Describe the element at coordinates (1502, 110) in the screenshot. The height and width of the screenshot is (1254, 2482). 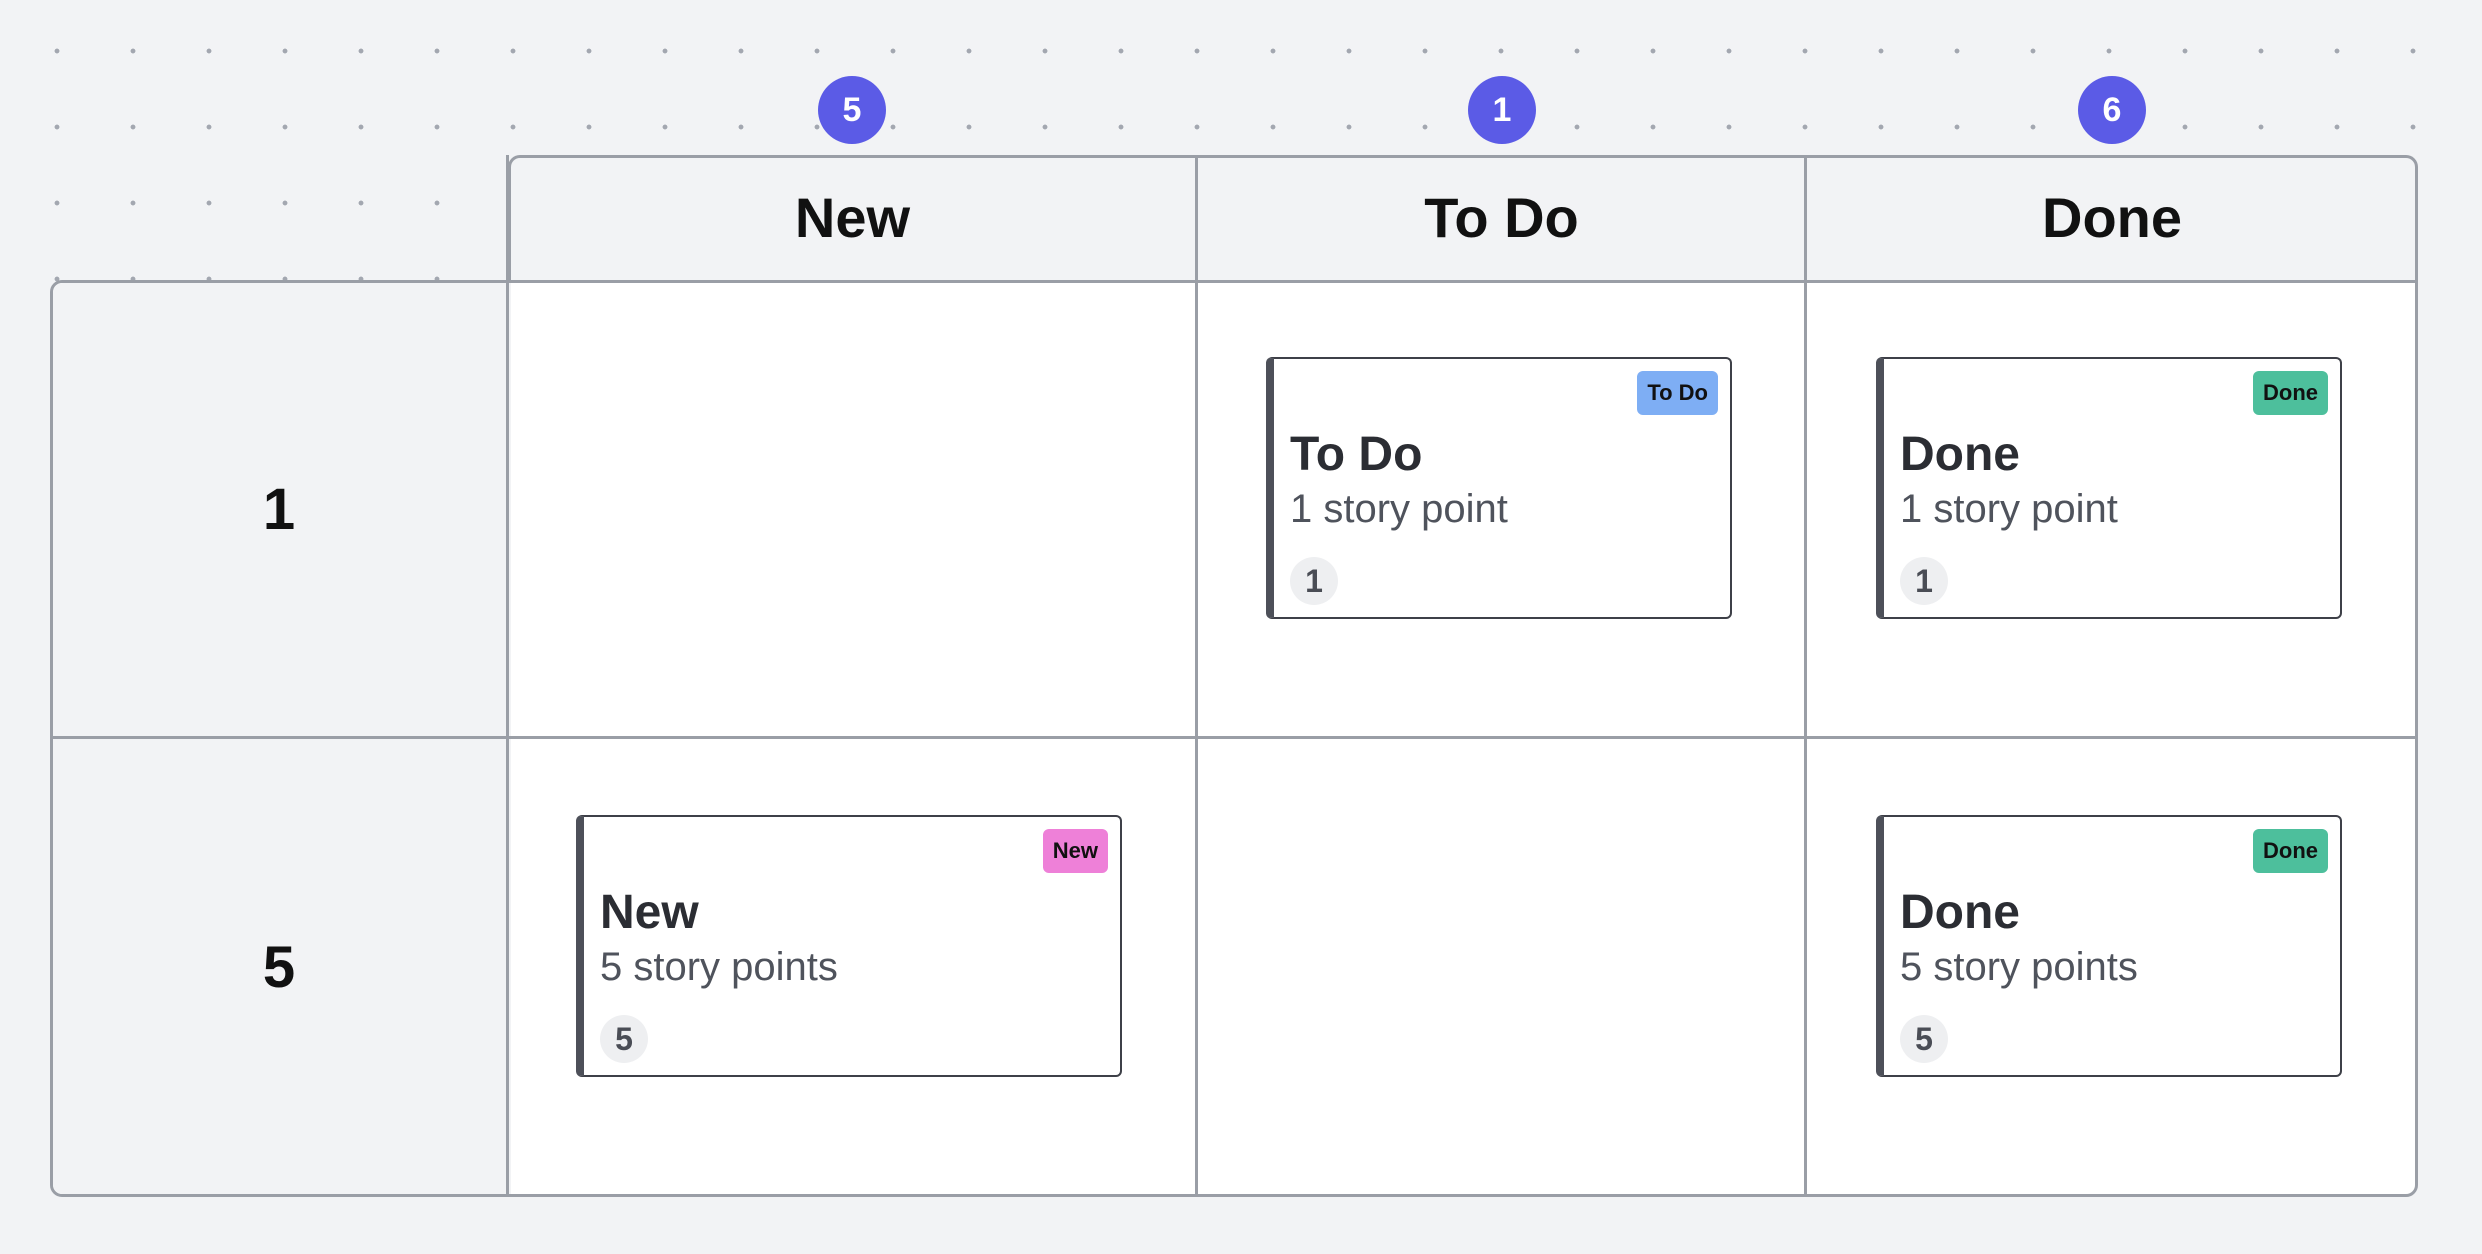
I see `column-count-badge: 1` at that location.